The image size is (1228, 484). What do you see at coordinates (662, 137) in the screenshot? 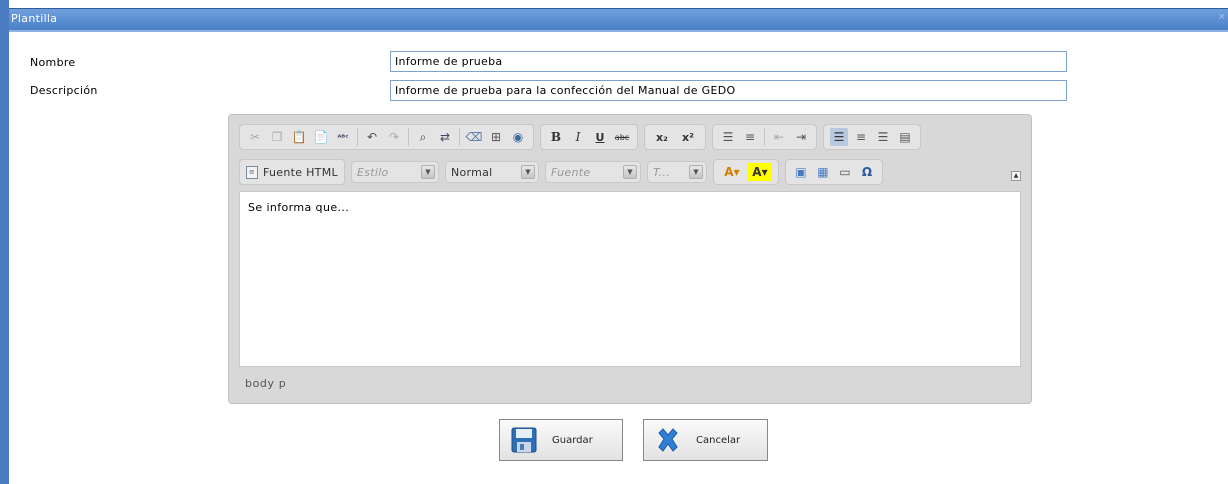
I see `subscript-button: x₂` at bounding box center [662, 137].